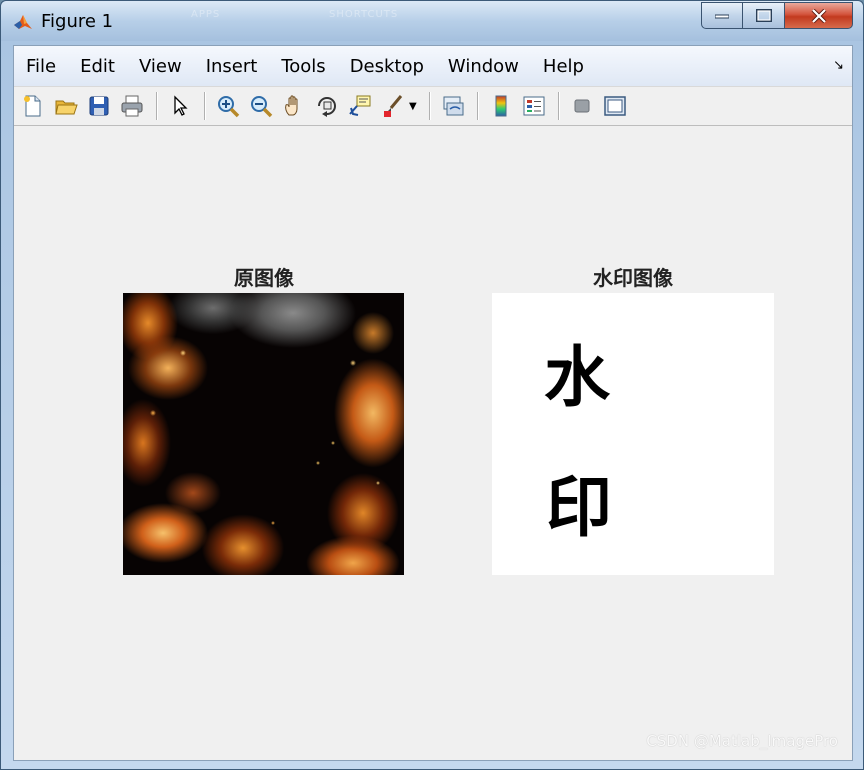 Image resolution: width=864 pixels, height=770 pixels. I want to click on watermark-char-2: 印, so click(579, 507).